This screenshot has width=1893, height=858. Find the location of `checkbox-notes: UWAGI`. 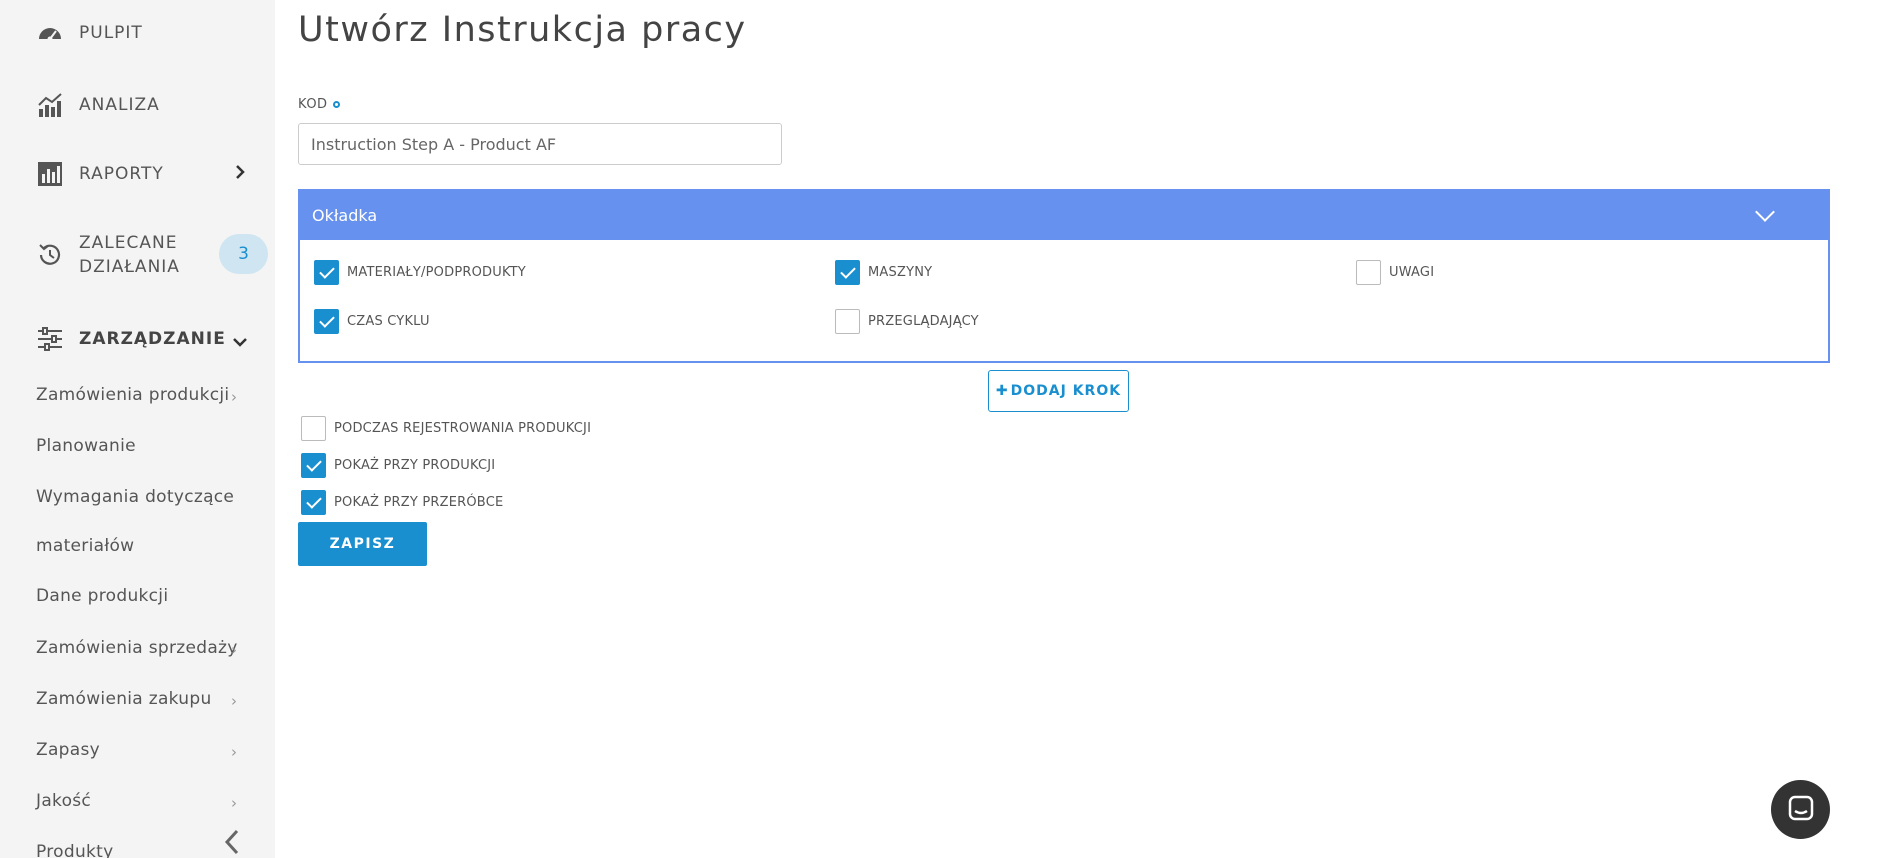

checkbox-notes: UWAGI is located at coordinates (1395, 272).